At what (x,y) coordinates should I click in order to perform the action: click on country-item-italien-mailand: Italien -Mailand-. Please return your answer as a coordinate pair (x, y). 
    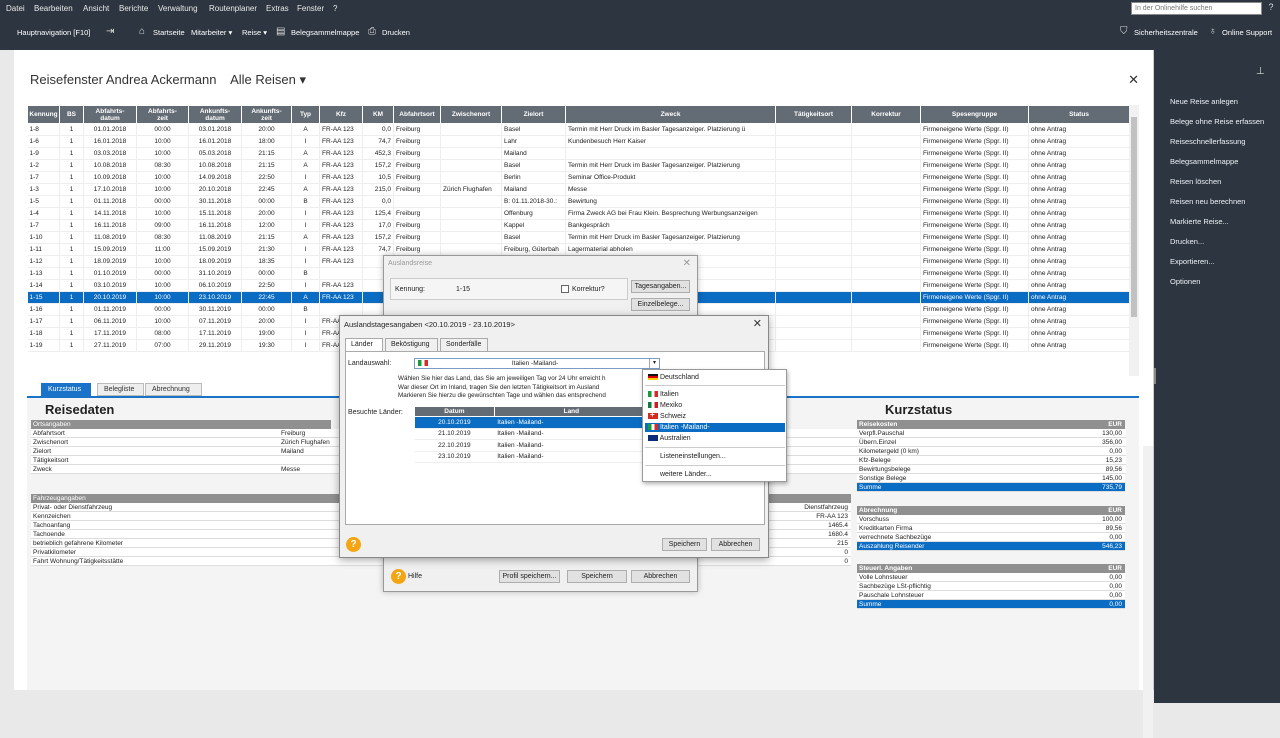
    Looking at the image, I should click on (715, 427).